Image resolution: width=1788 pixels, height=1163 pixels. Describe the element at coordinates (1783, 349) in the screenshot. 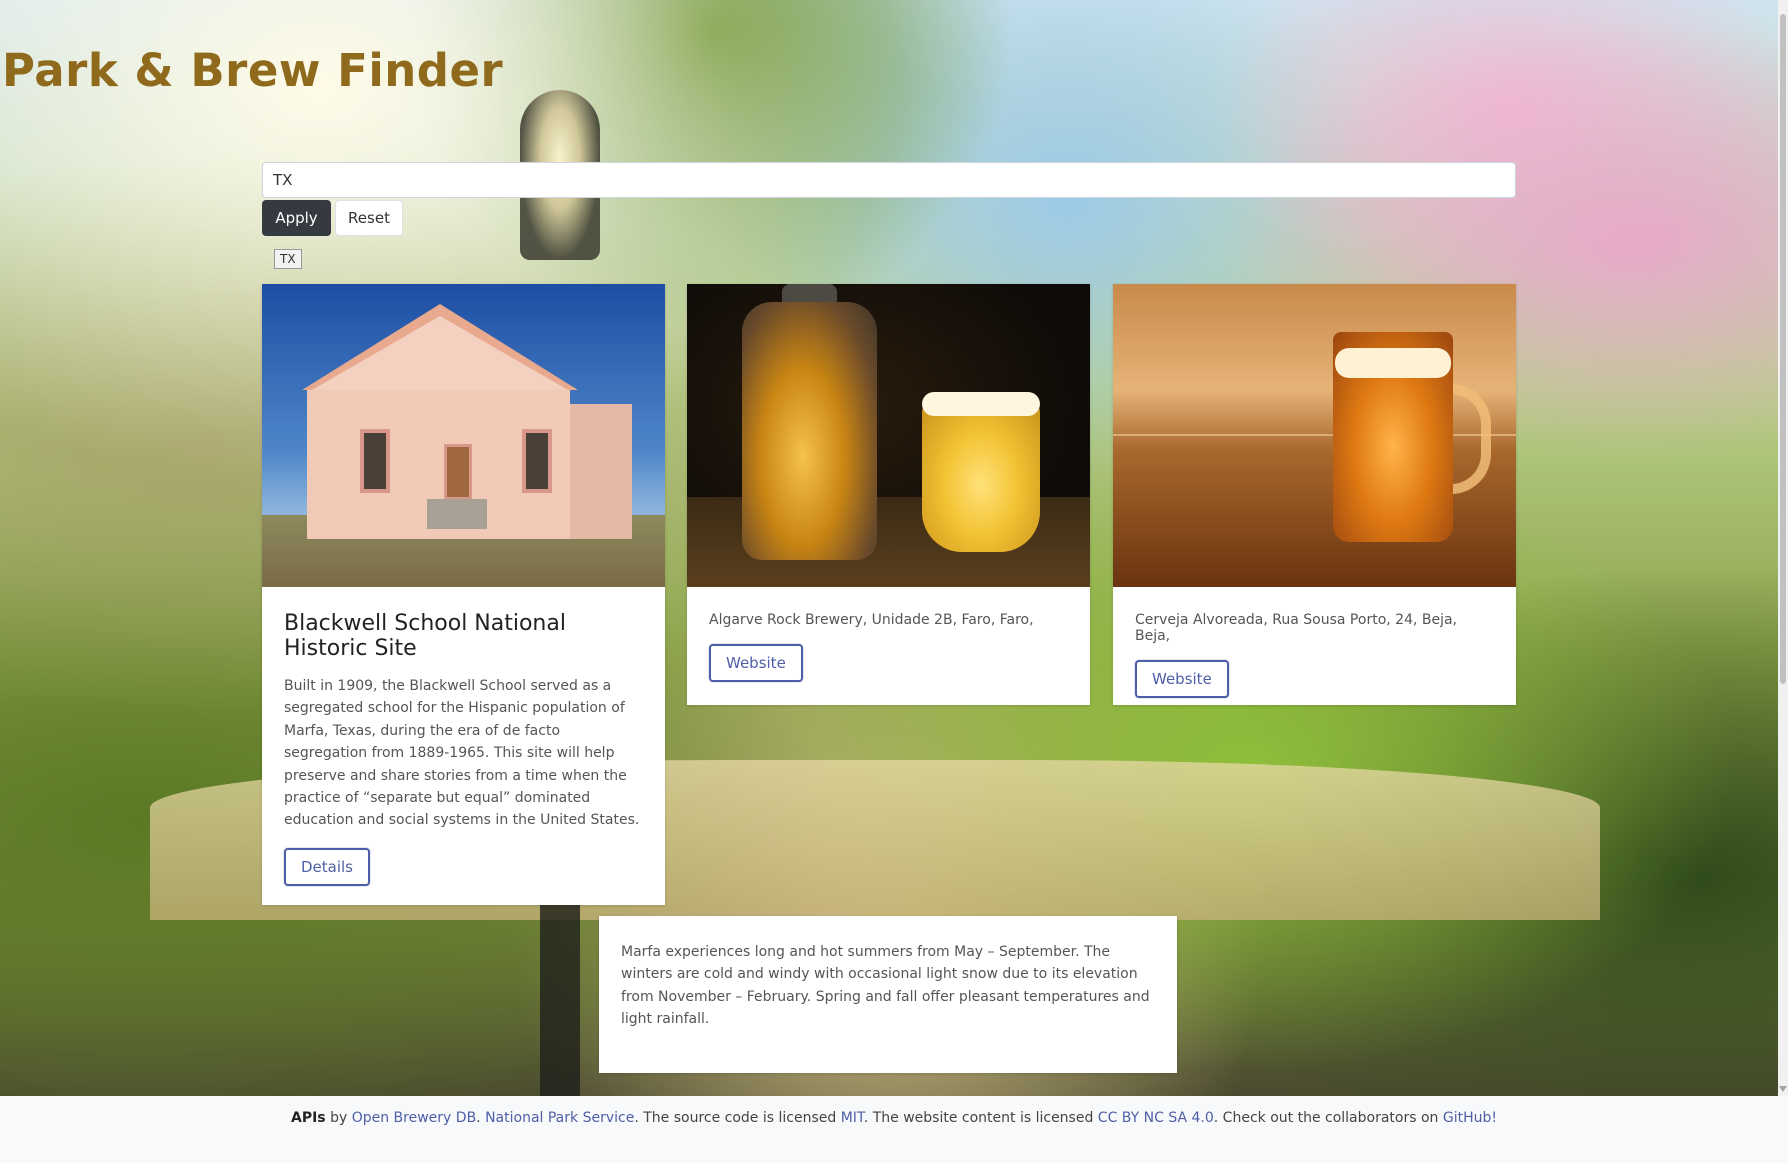

I see `scrollbar-thumb` at that location.